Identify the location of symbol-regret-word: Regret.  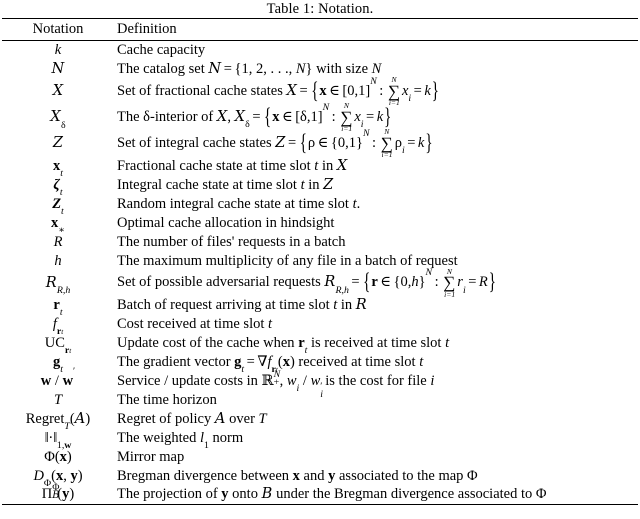
(45, 418).